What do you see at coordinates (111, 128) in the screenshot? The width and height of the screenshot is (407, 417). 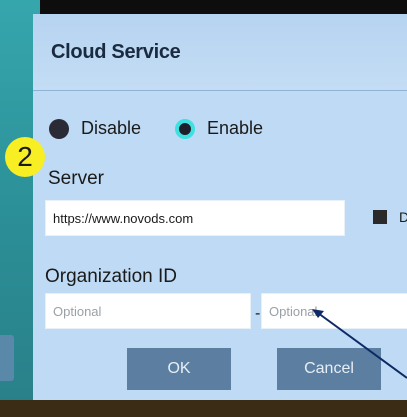 I see `radio-disable-label: Disable` at bounding box center [111, 128].